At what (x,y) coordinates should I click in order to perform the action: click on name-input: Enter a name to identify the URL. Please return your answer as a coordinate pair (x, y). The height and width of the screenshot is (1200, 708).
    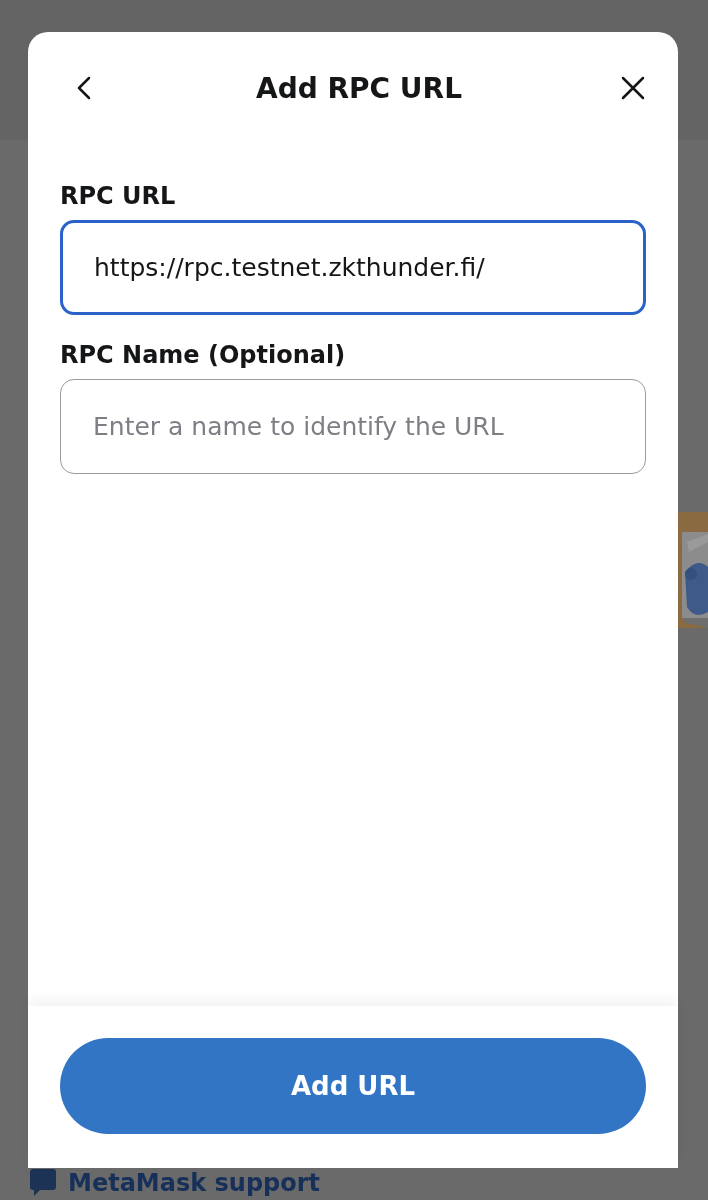
    Looking at the image, I should click on (353, 426).